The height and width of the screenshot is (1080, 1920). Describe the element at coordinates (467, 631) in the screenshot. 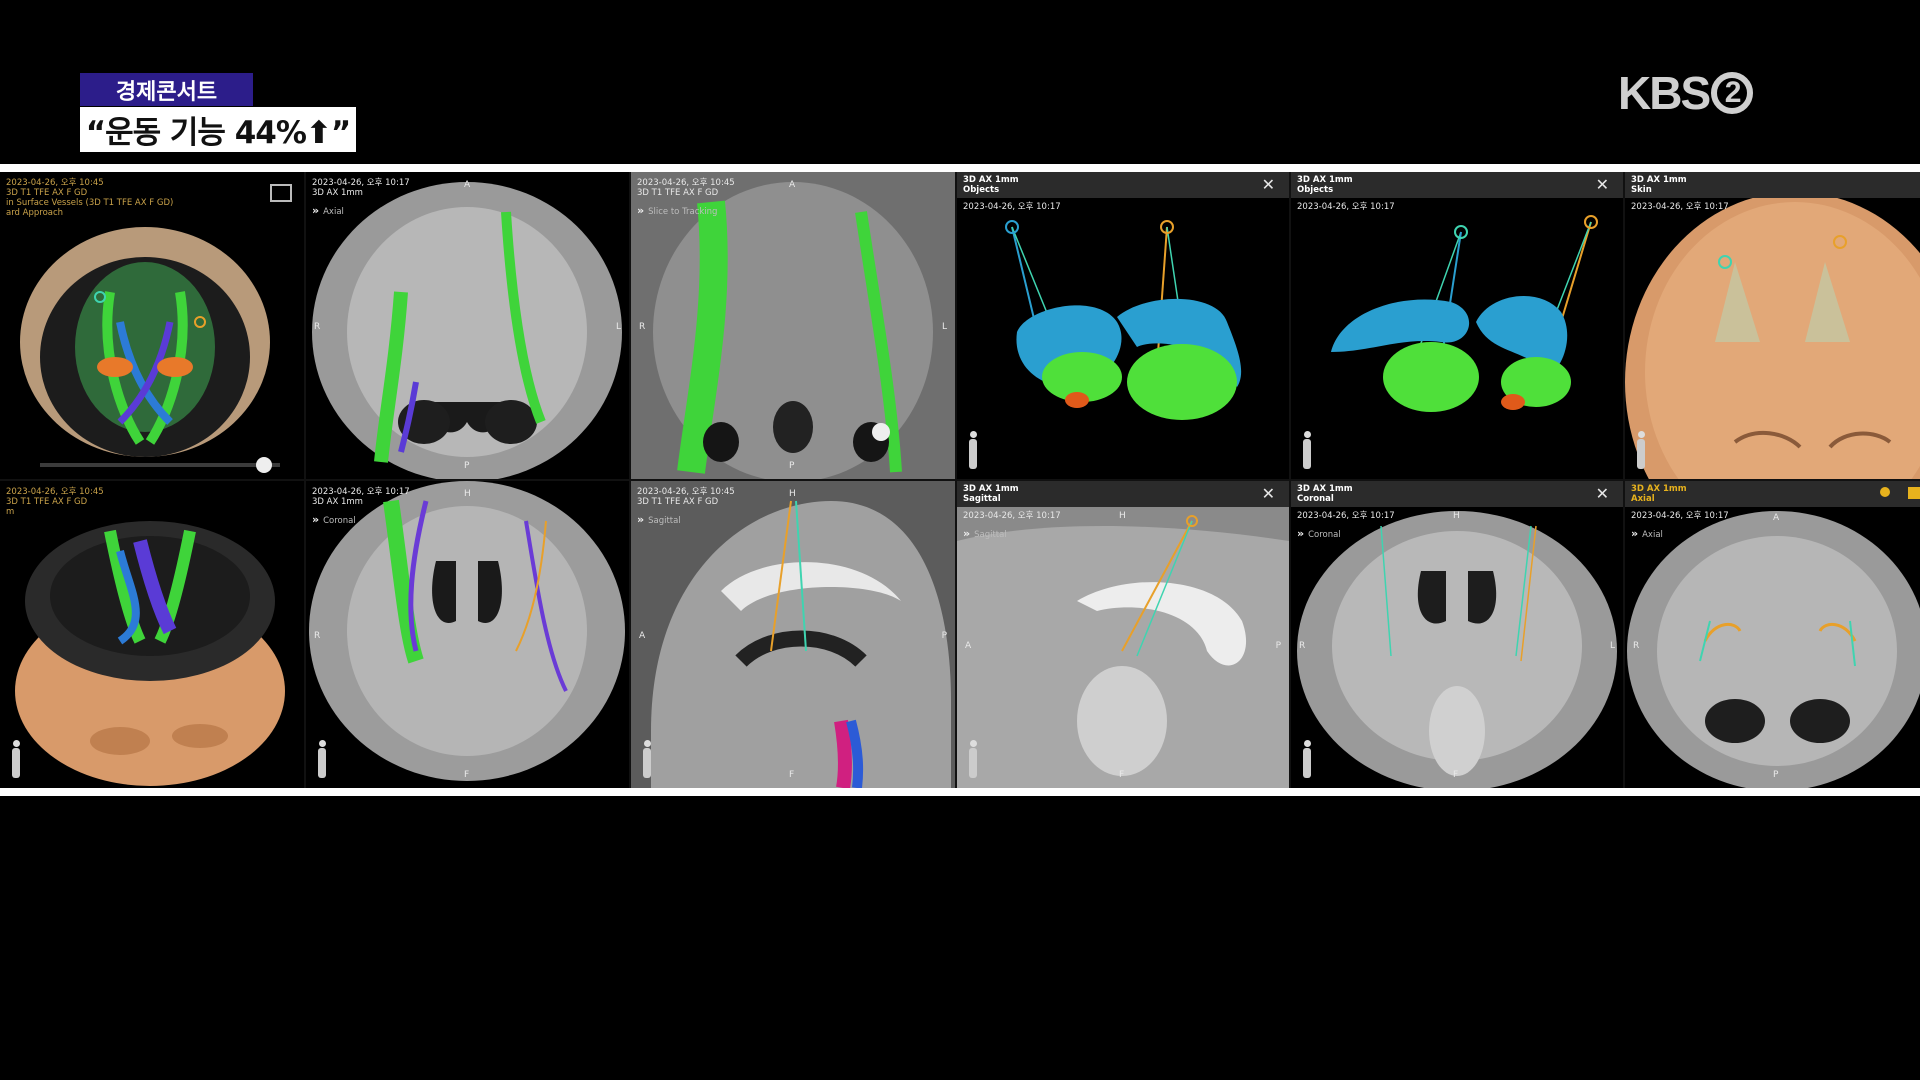

I see `coronal-mri-image` at that location.